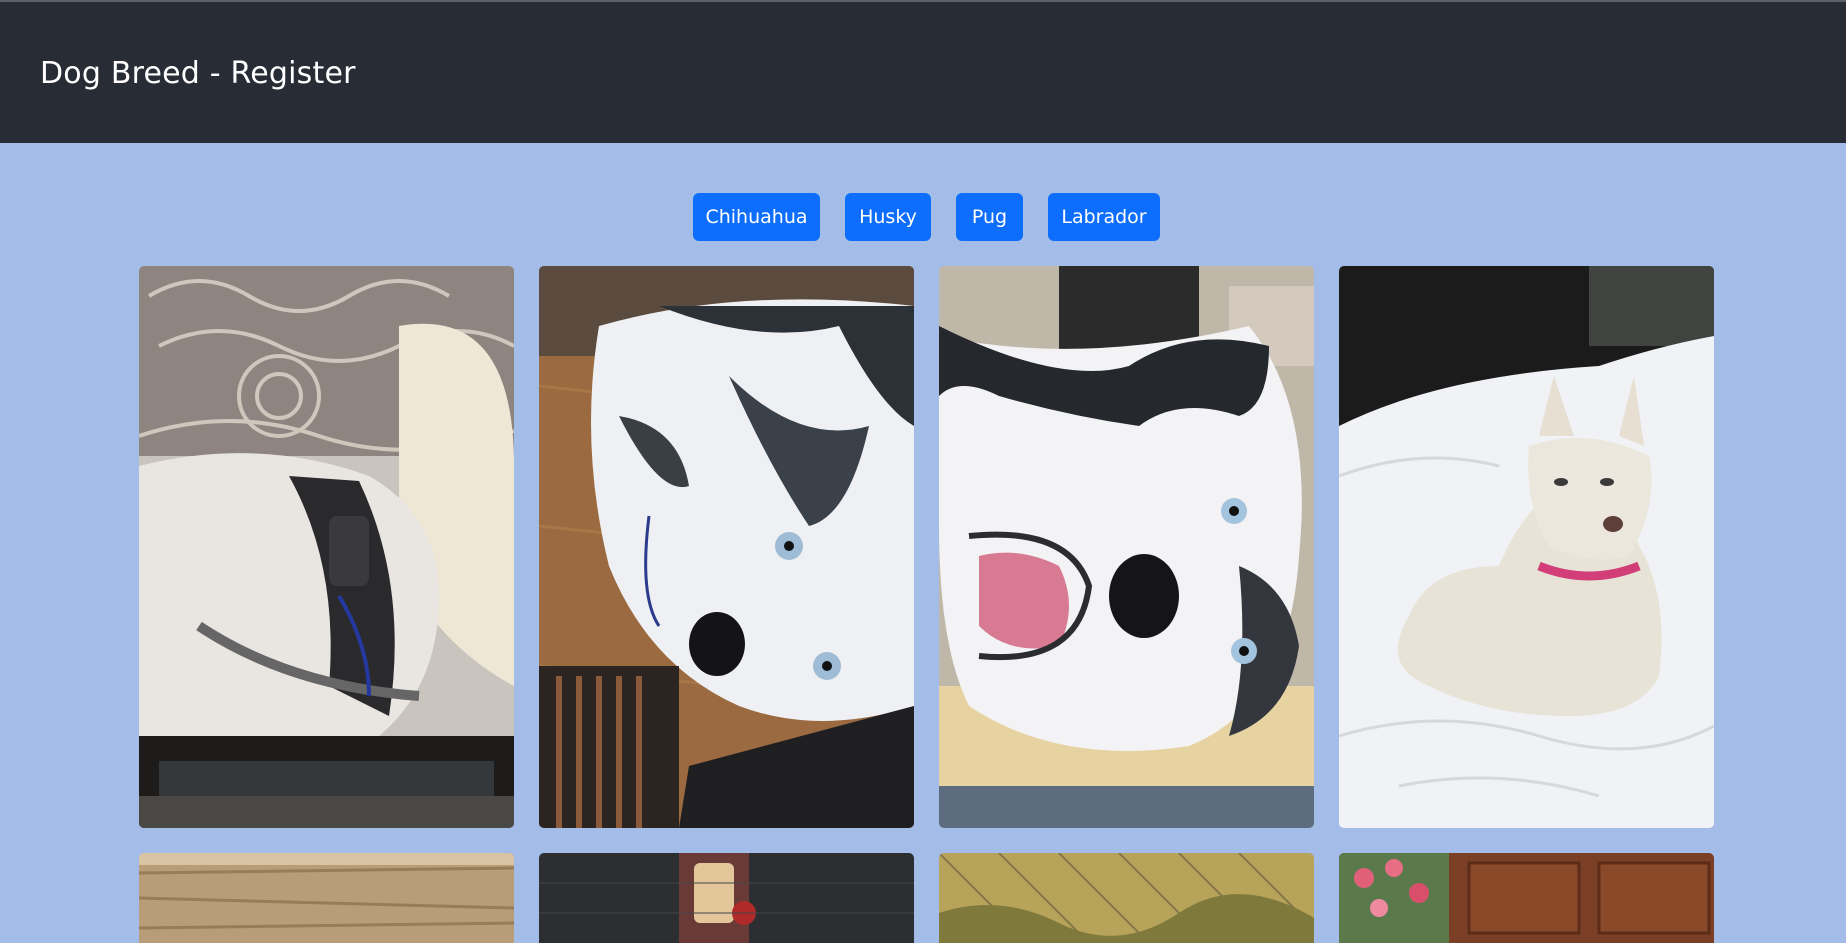 Image resolution: width=1846 pixels, height=943 pixels. I want to click on page-title: Dog Breed - Register, so click(198, 73).